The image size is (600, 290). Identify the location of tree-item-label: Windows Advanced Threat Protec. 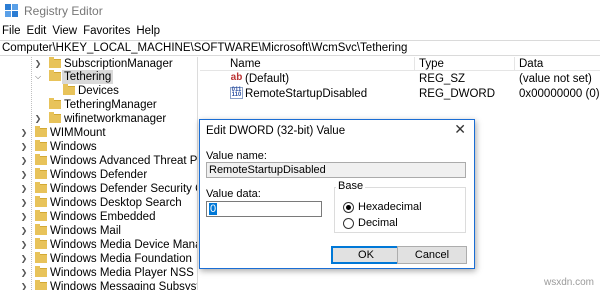
(124, 161).